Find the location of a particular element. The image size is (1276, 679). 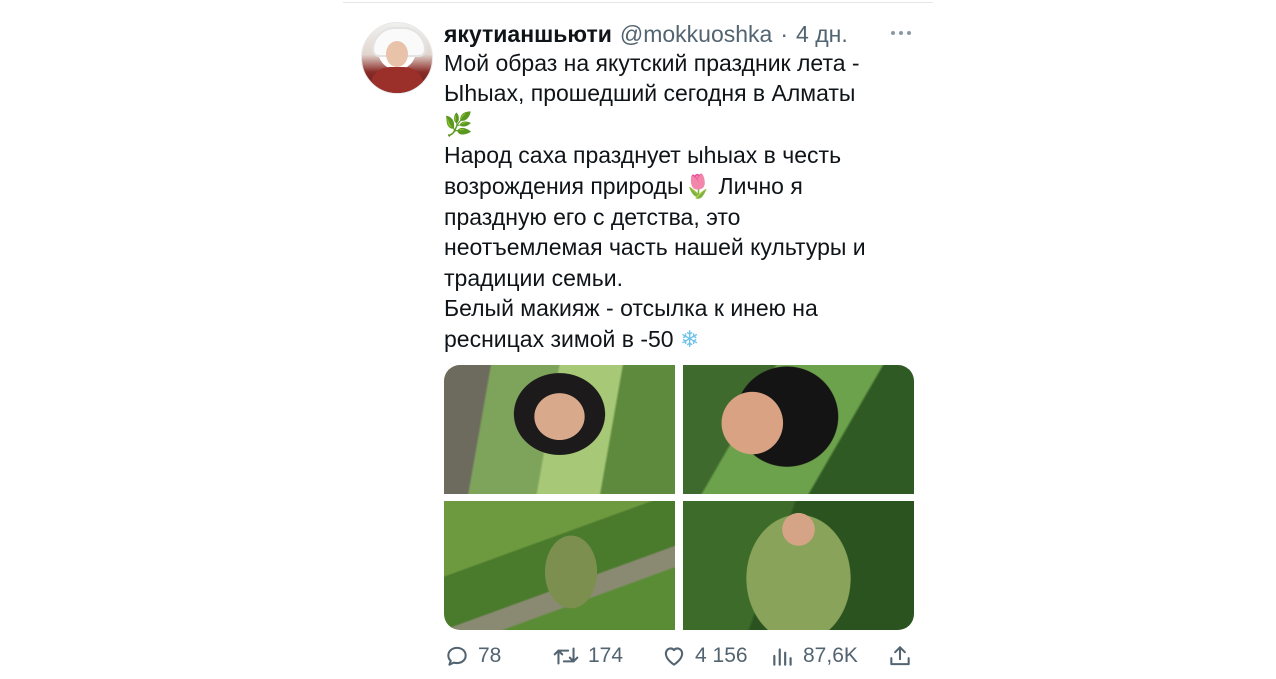

views-button: 87,6K is located at coordinates (814, 656).